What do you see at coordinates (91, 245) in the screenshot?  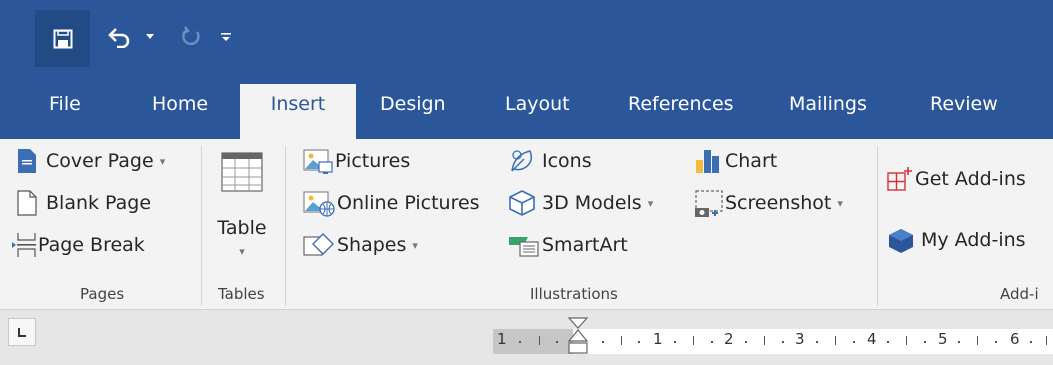 I see `page-break-label: Page Break` at bounding box center [91, 245].